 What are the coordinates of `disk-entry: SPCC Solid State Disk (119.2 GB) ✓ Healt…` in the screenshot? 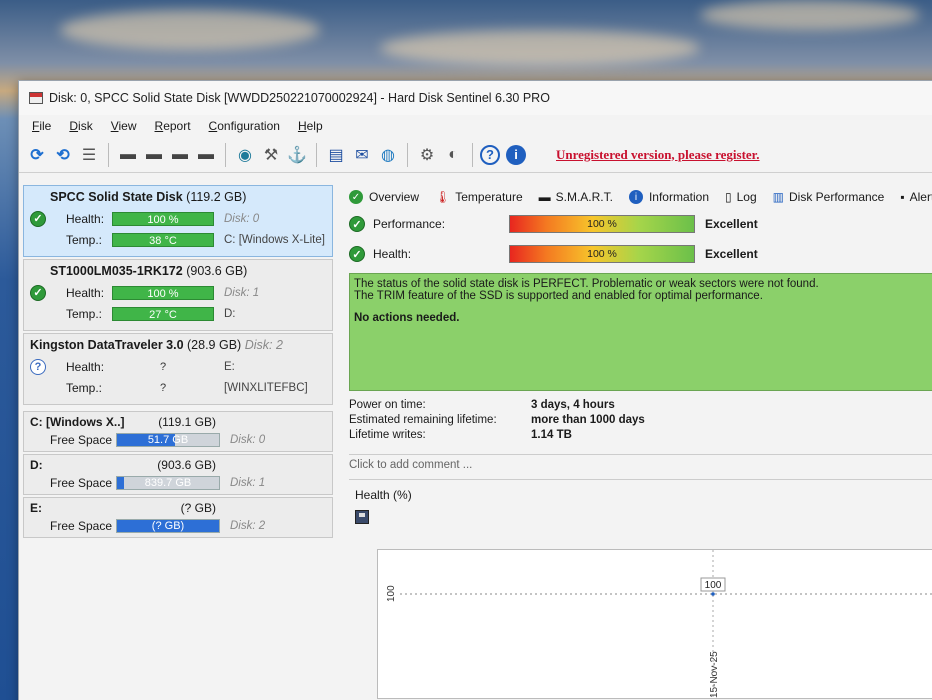 It's located at (178, 221).